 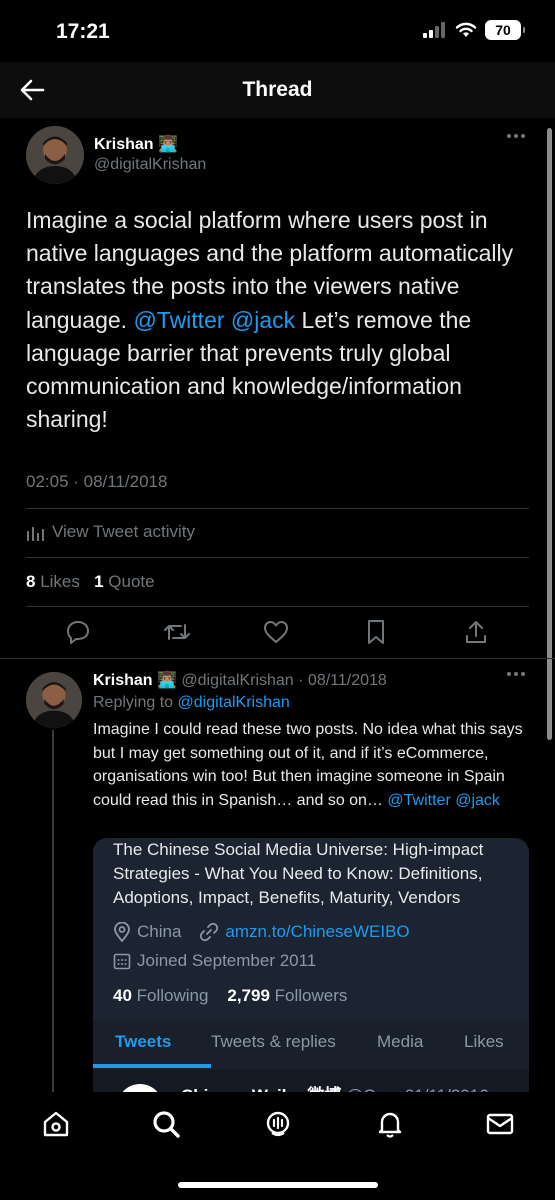 I want to click on cellular-signal-icon, so click(x=434, y=30).